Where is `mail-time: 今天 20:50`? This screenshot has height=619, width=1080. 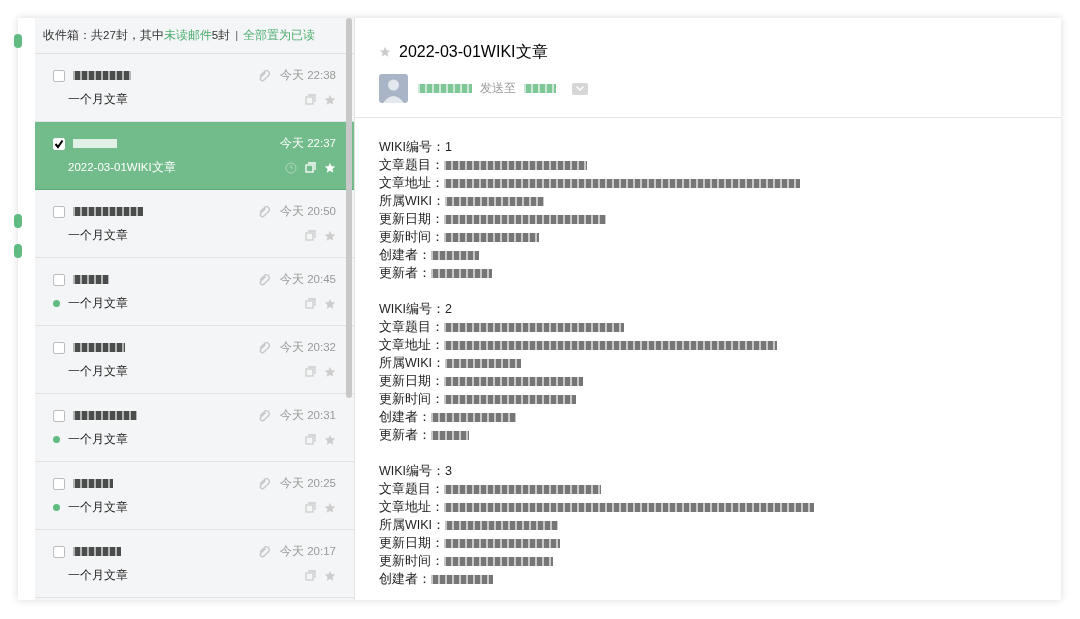
mail-time: 今天 20:50 is located at coordinates (308, 211).